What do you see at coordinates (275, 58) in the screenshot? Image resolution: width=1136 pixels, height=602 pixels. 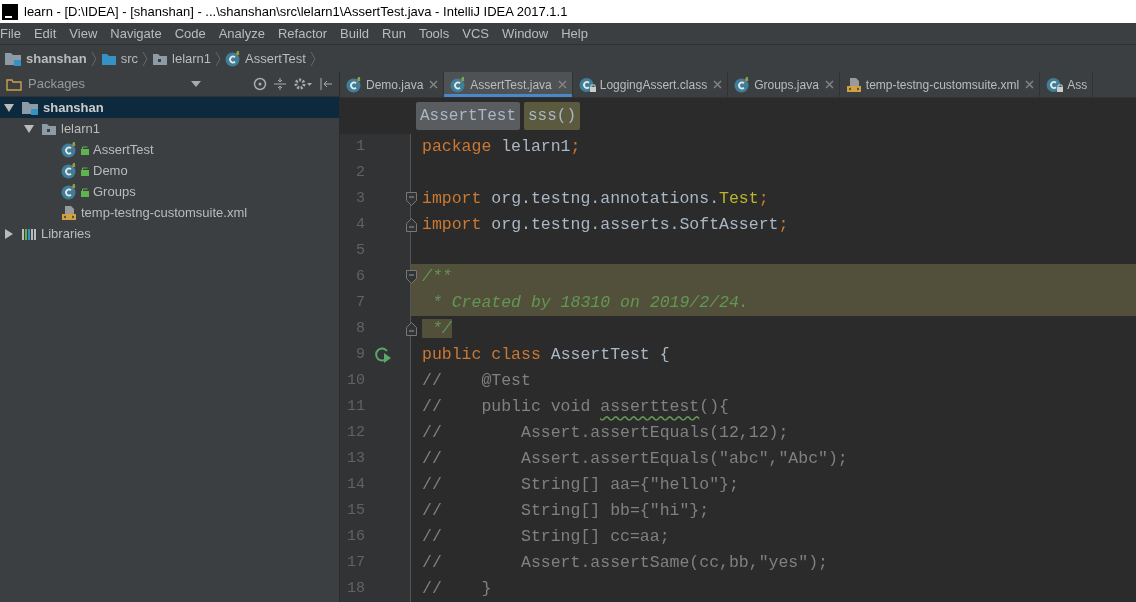 I see `breadcrumb-item: AssertTest` at bounding box center [275, 58].